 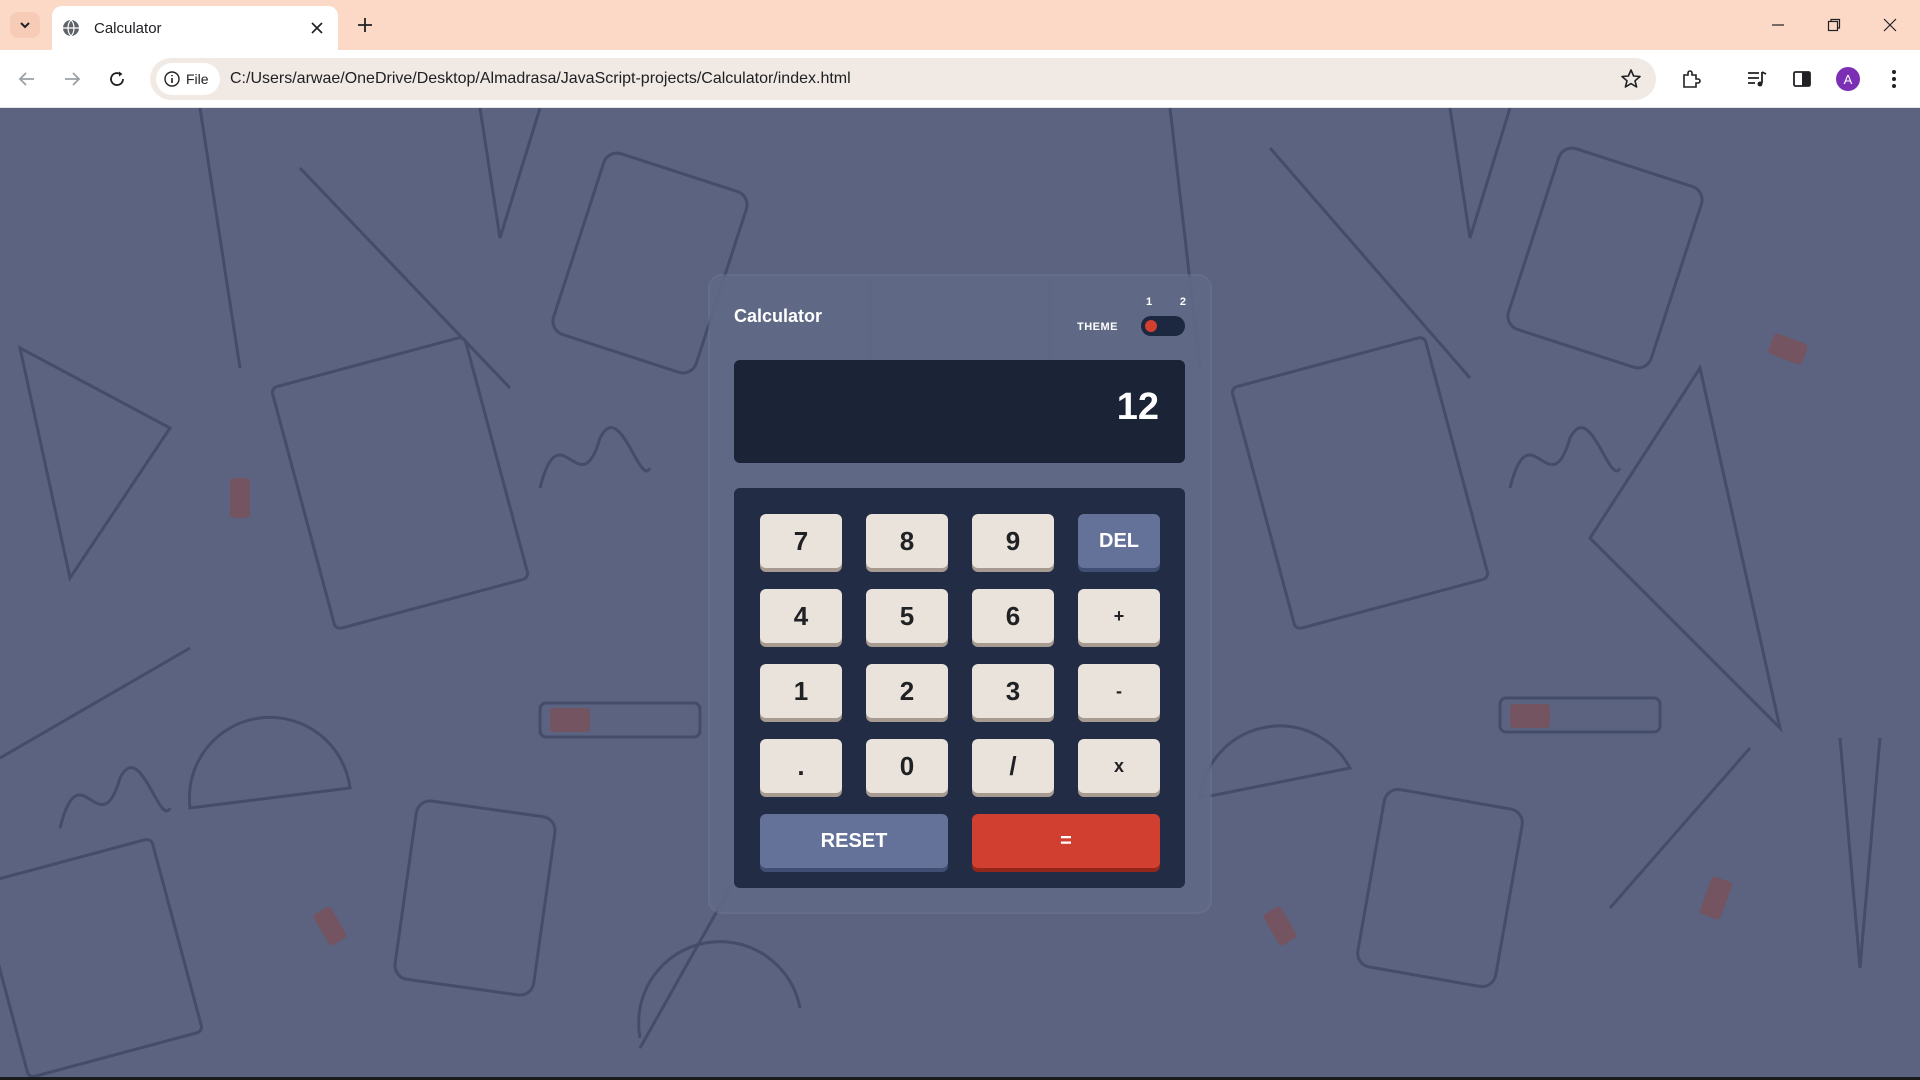 I want to click on minimize-button, so click(x=1778, y=25).